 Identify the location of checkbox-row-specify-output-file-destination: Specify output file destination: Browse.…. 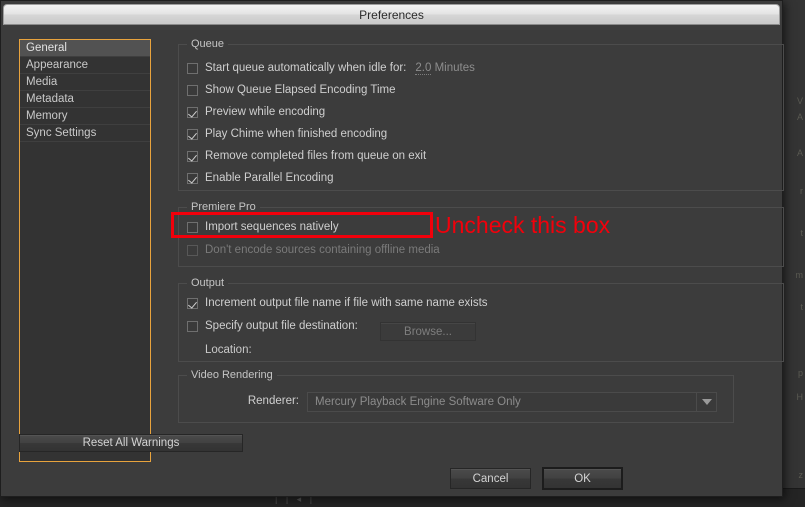
(331, 330).